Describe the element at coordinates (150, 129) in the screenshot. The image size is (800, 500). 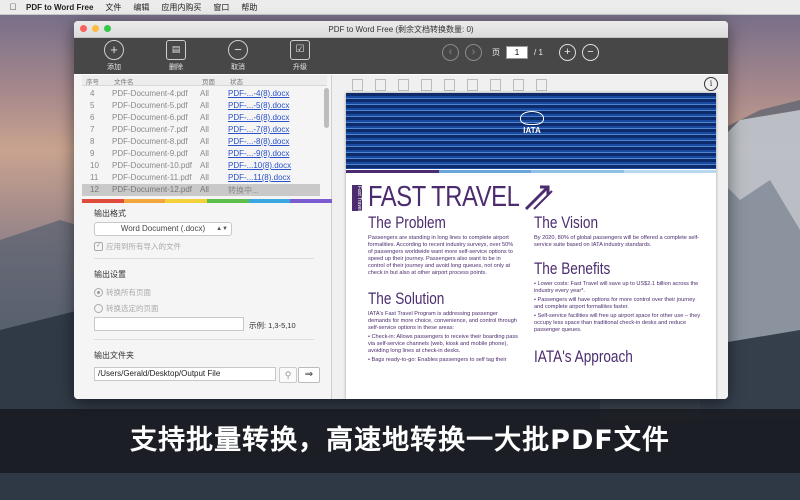
I see `row-filename: PDF-Document-7.pdf` at that location.